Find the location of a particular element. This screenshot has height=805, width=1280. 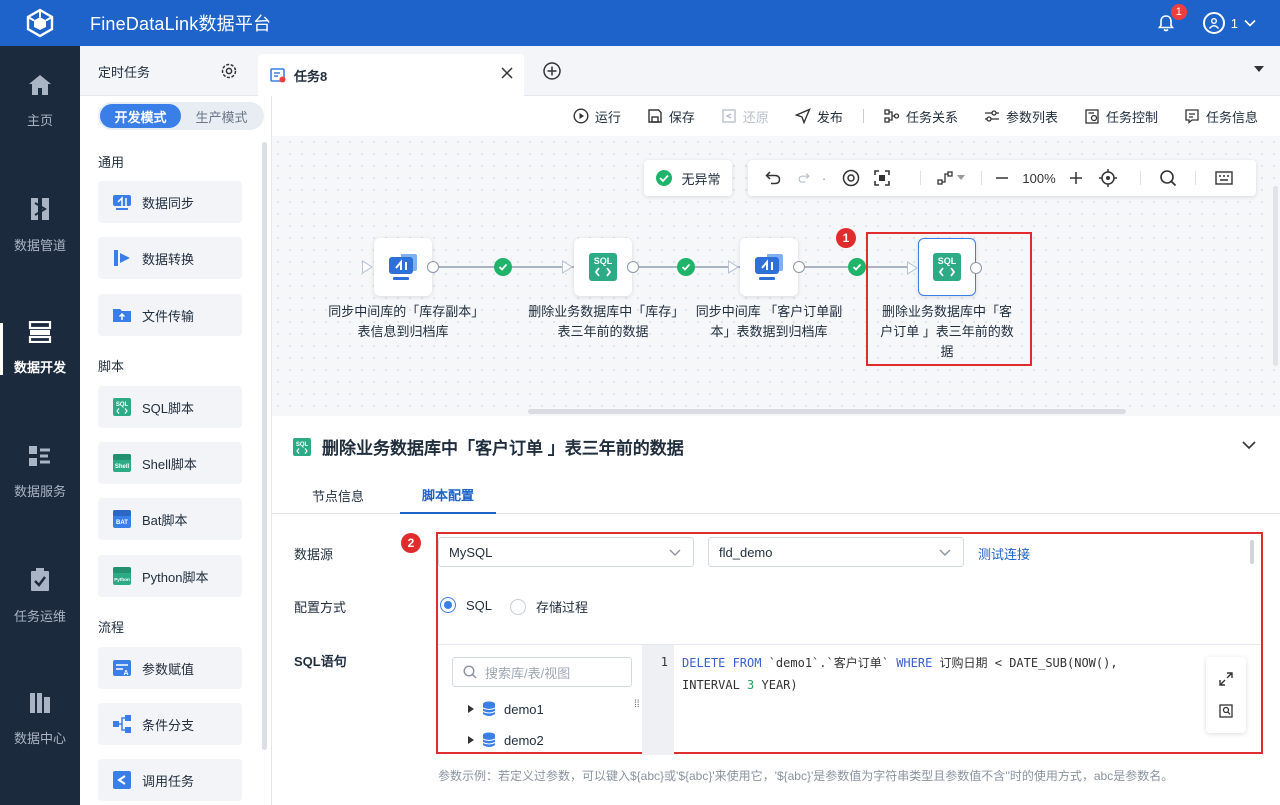

tab-more-dropdown-icon is located at coordinates (1259, 69).